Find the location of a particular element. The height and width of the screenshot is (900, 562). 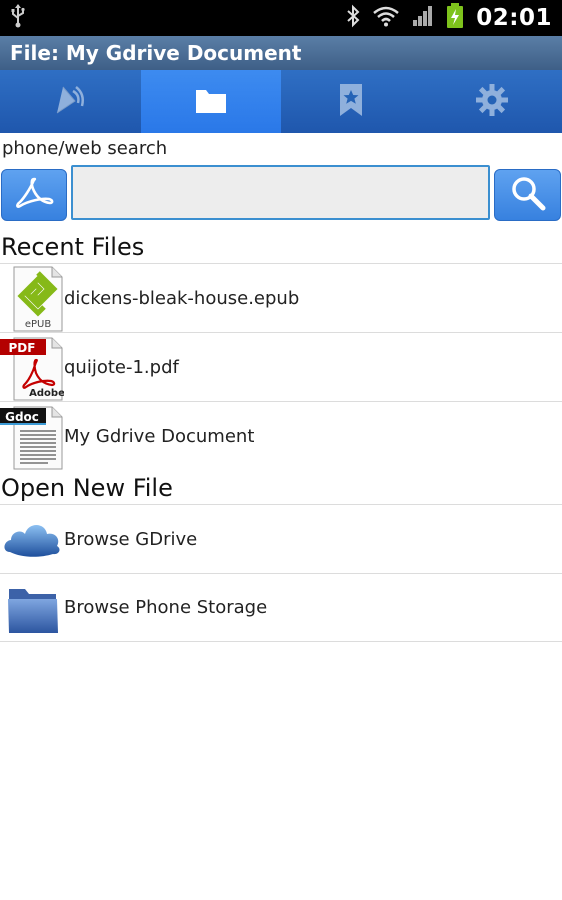

usb-icon is located at coordinates (18, 18).